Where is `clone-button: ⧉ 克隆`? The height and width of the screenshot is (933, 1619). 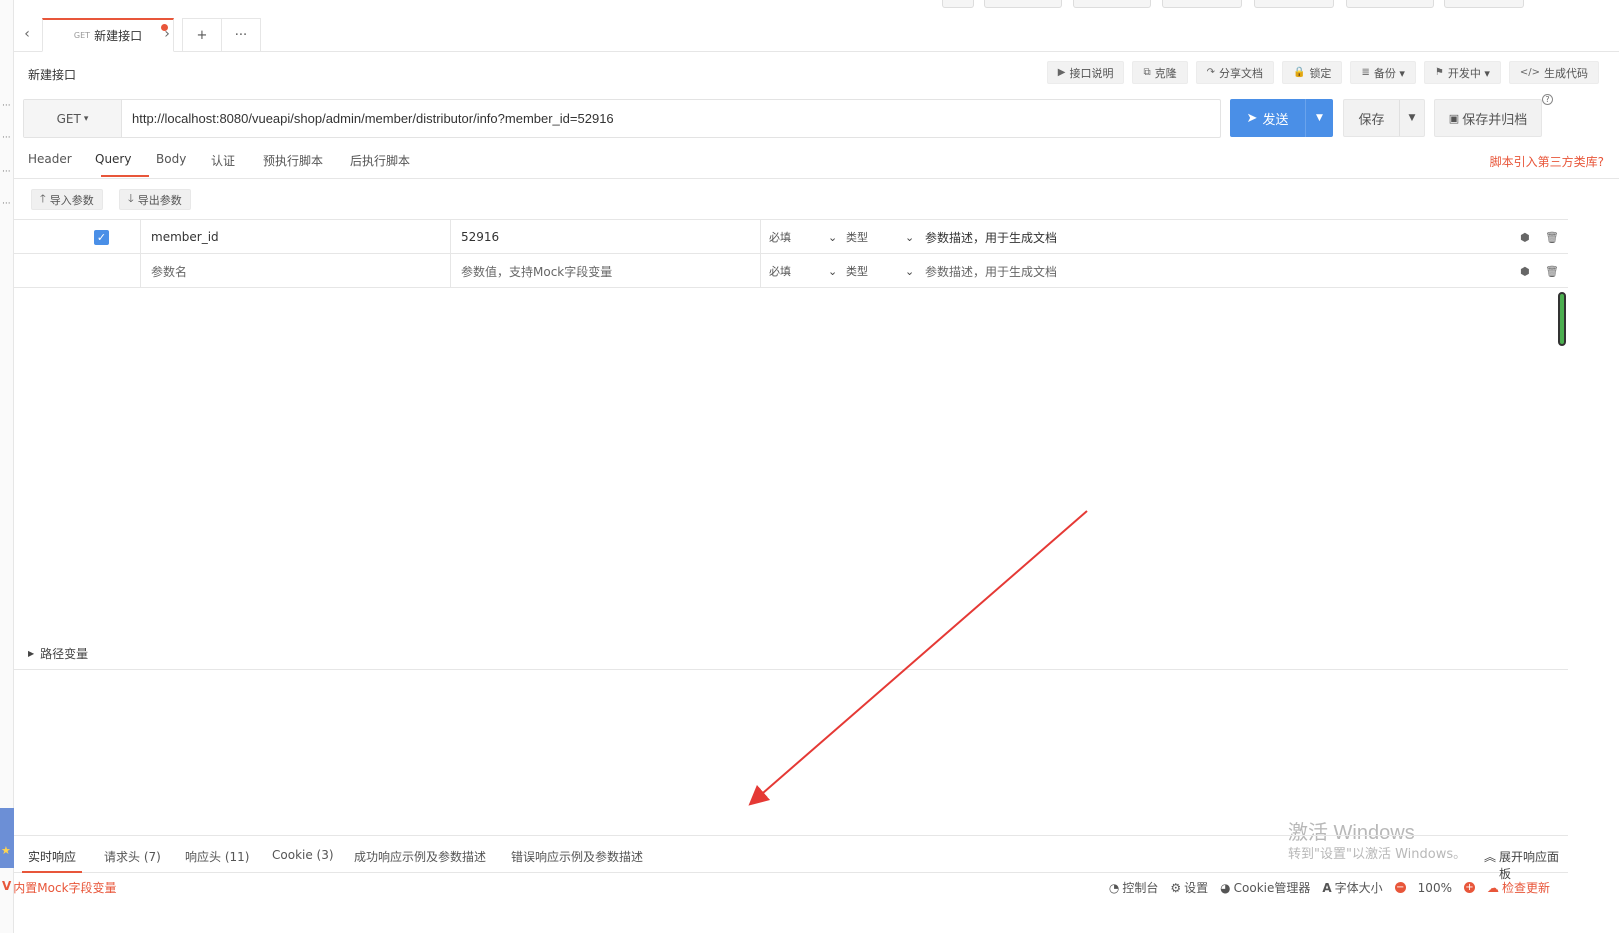 clone-button: ⧉ 克隆 is located at coordinates (1160, 72).